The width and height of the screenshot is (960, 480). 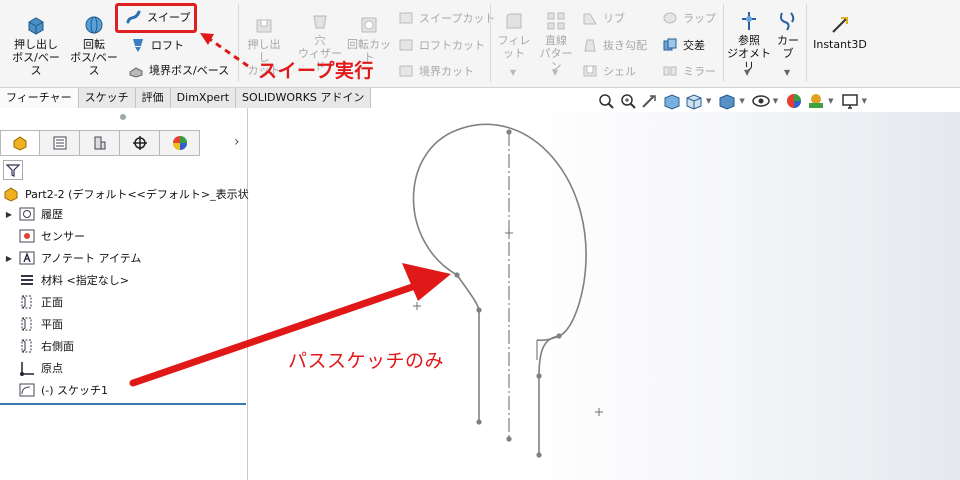 I want to click on view-orientation-icon, so click(x=694, y=101).